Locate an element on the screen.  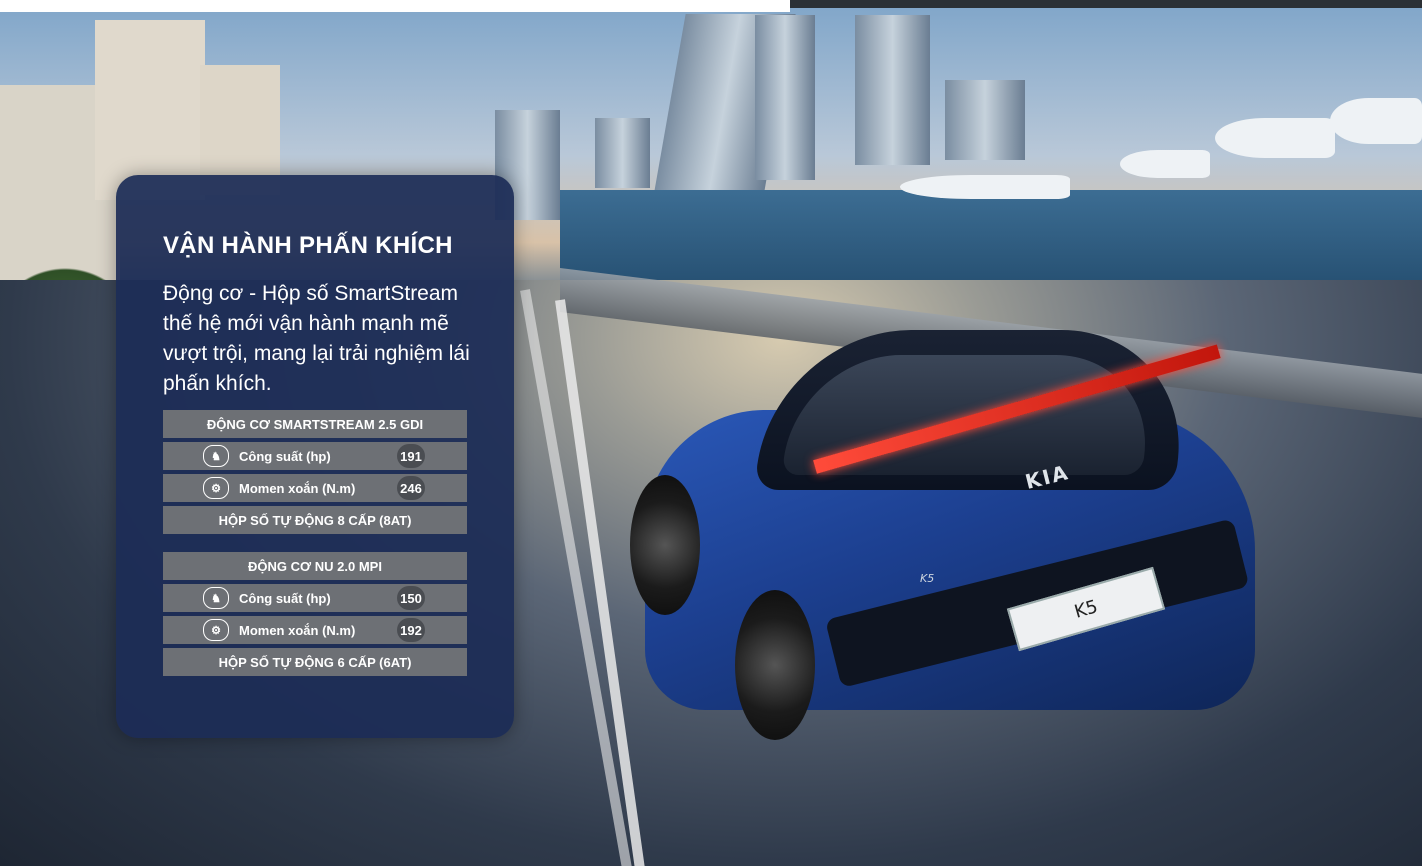
engine-name: ĐỘNG CƠ NU 2.0 MPI is located at coordinates (315, 566).